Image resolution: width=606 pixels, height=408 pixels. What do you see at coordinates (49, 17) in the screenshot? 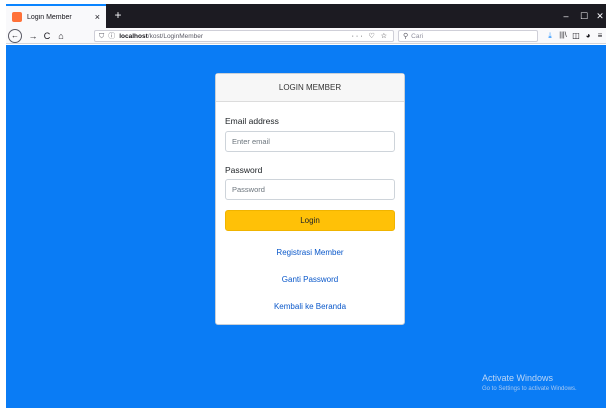
I see `tab-title: Login Member` at bounding box center [49, 17].